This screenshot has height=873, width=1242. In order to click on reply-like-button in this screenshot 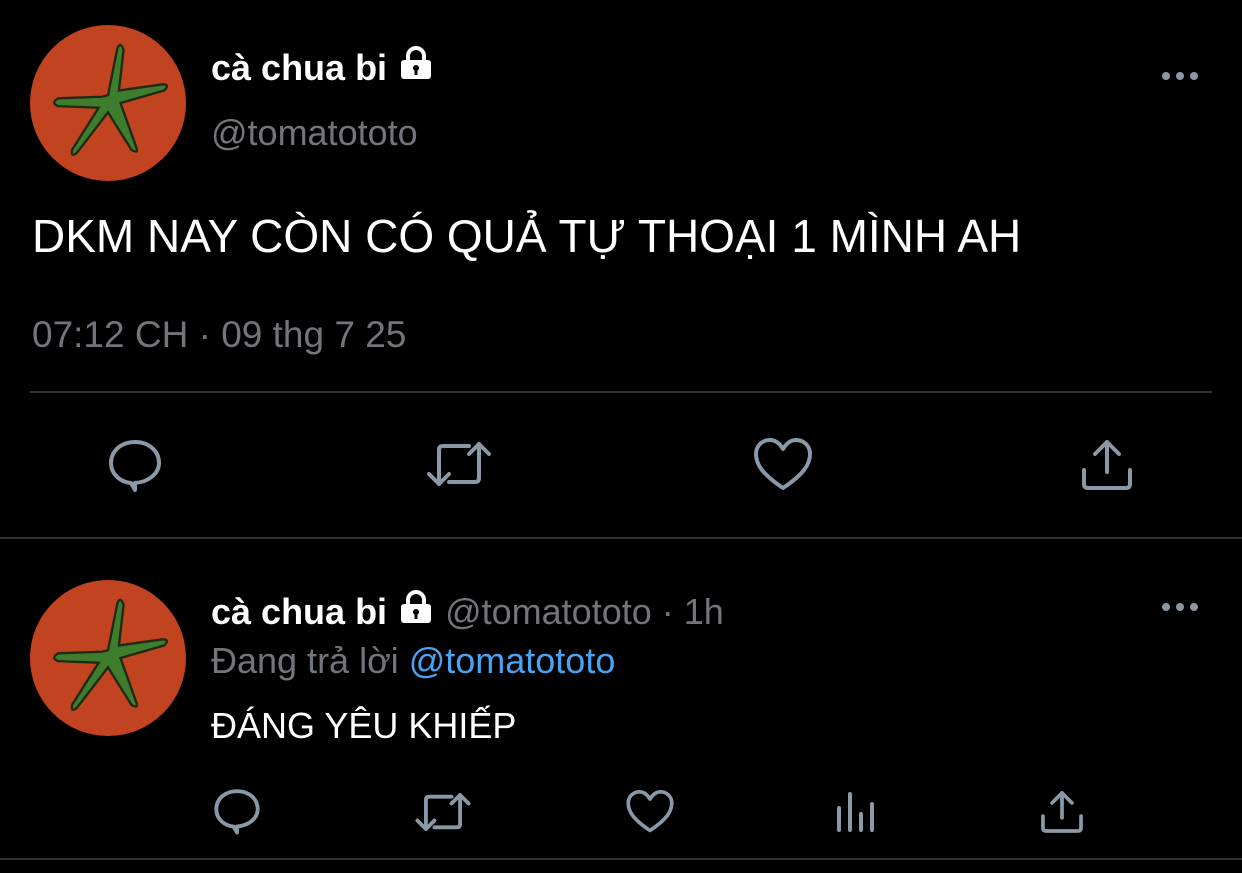, I will do `click(650, 812)`.